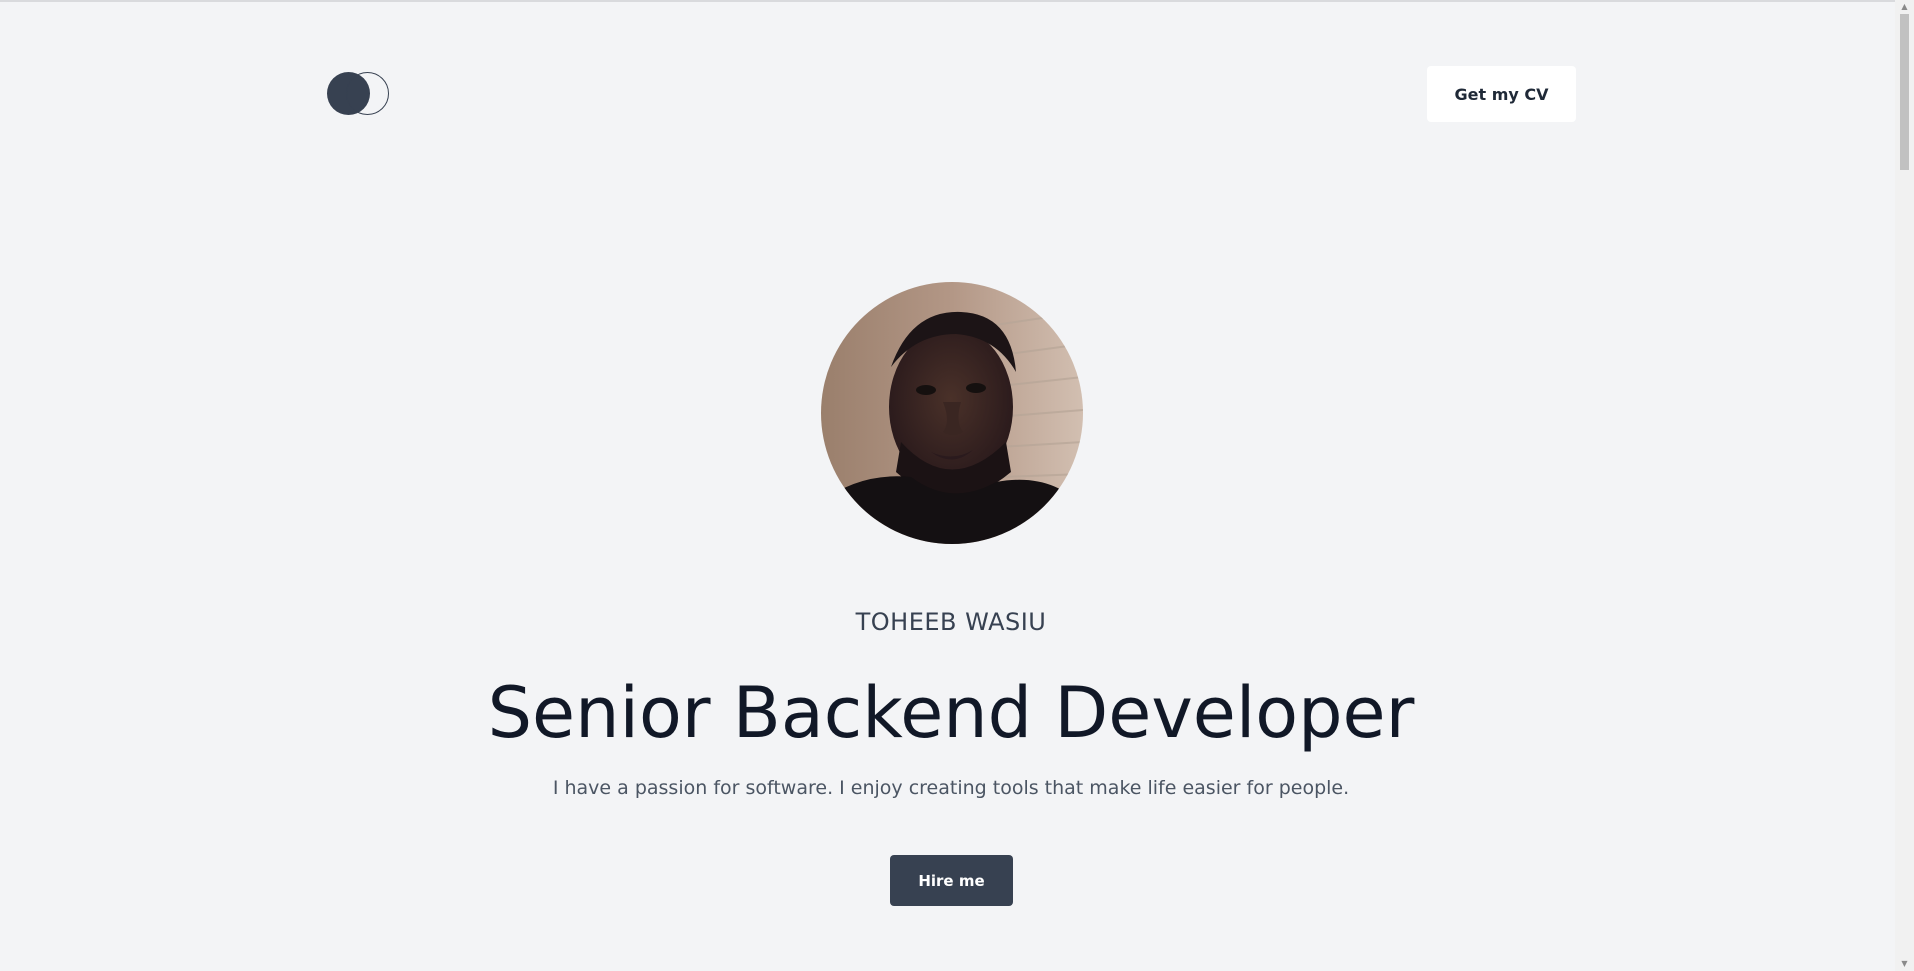 Image resolution: width=1914 pixels, height=971 pixels. I want to click on scroll-down-arrow-icon: ▼, so click(1904, 964).